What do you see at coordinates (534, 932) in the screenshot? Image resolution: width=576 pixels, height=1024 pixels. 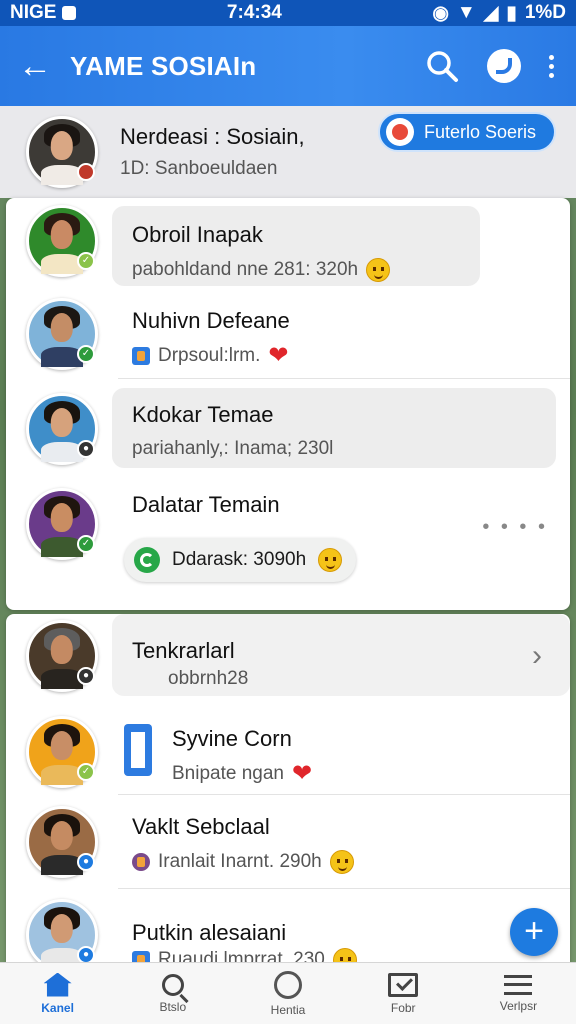 I see `new-chat-button: +` at bounding box center [534, 932].